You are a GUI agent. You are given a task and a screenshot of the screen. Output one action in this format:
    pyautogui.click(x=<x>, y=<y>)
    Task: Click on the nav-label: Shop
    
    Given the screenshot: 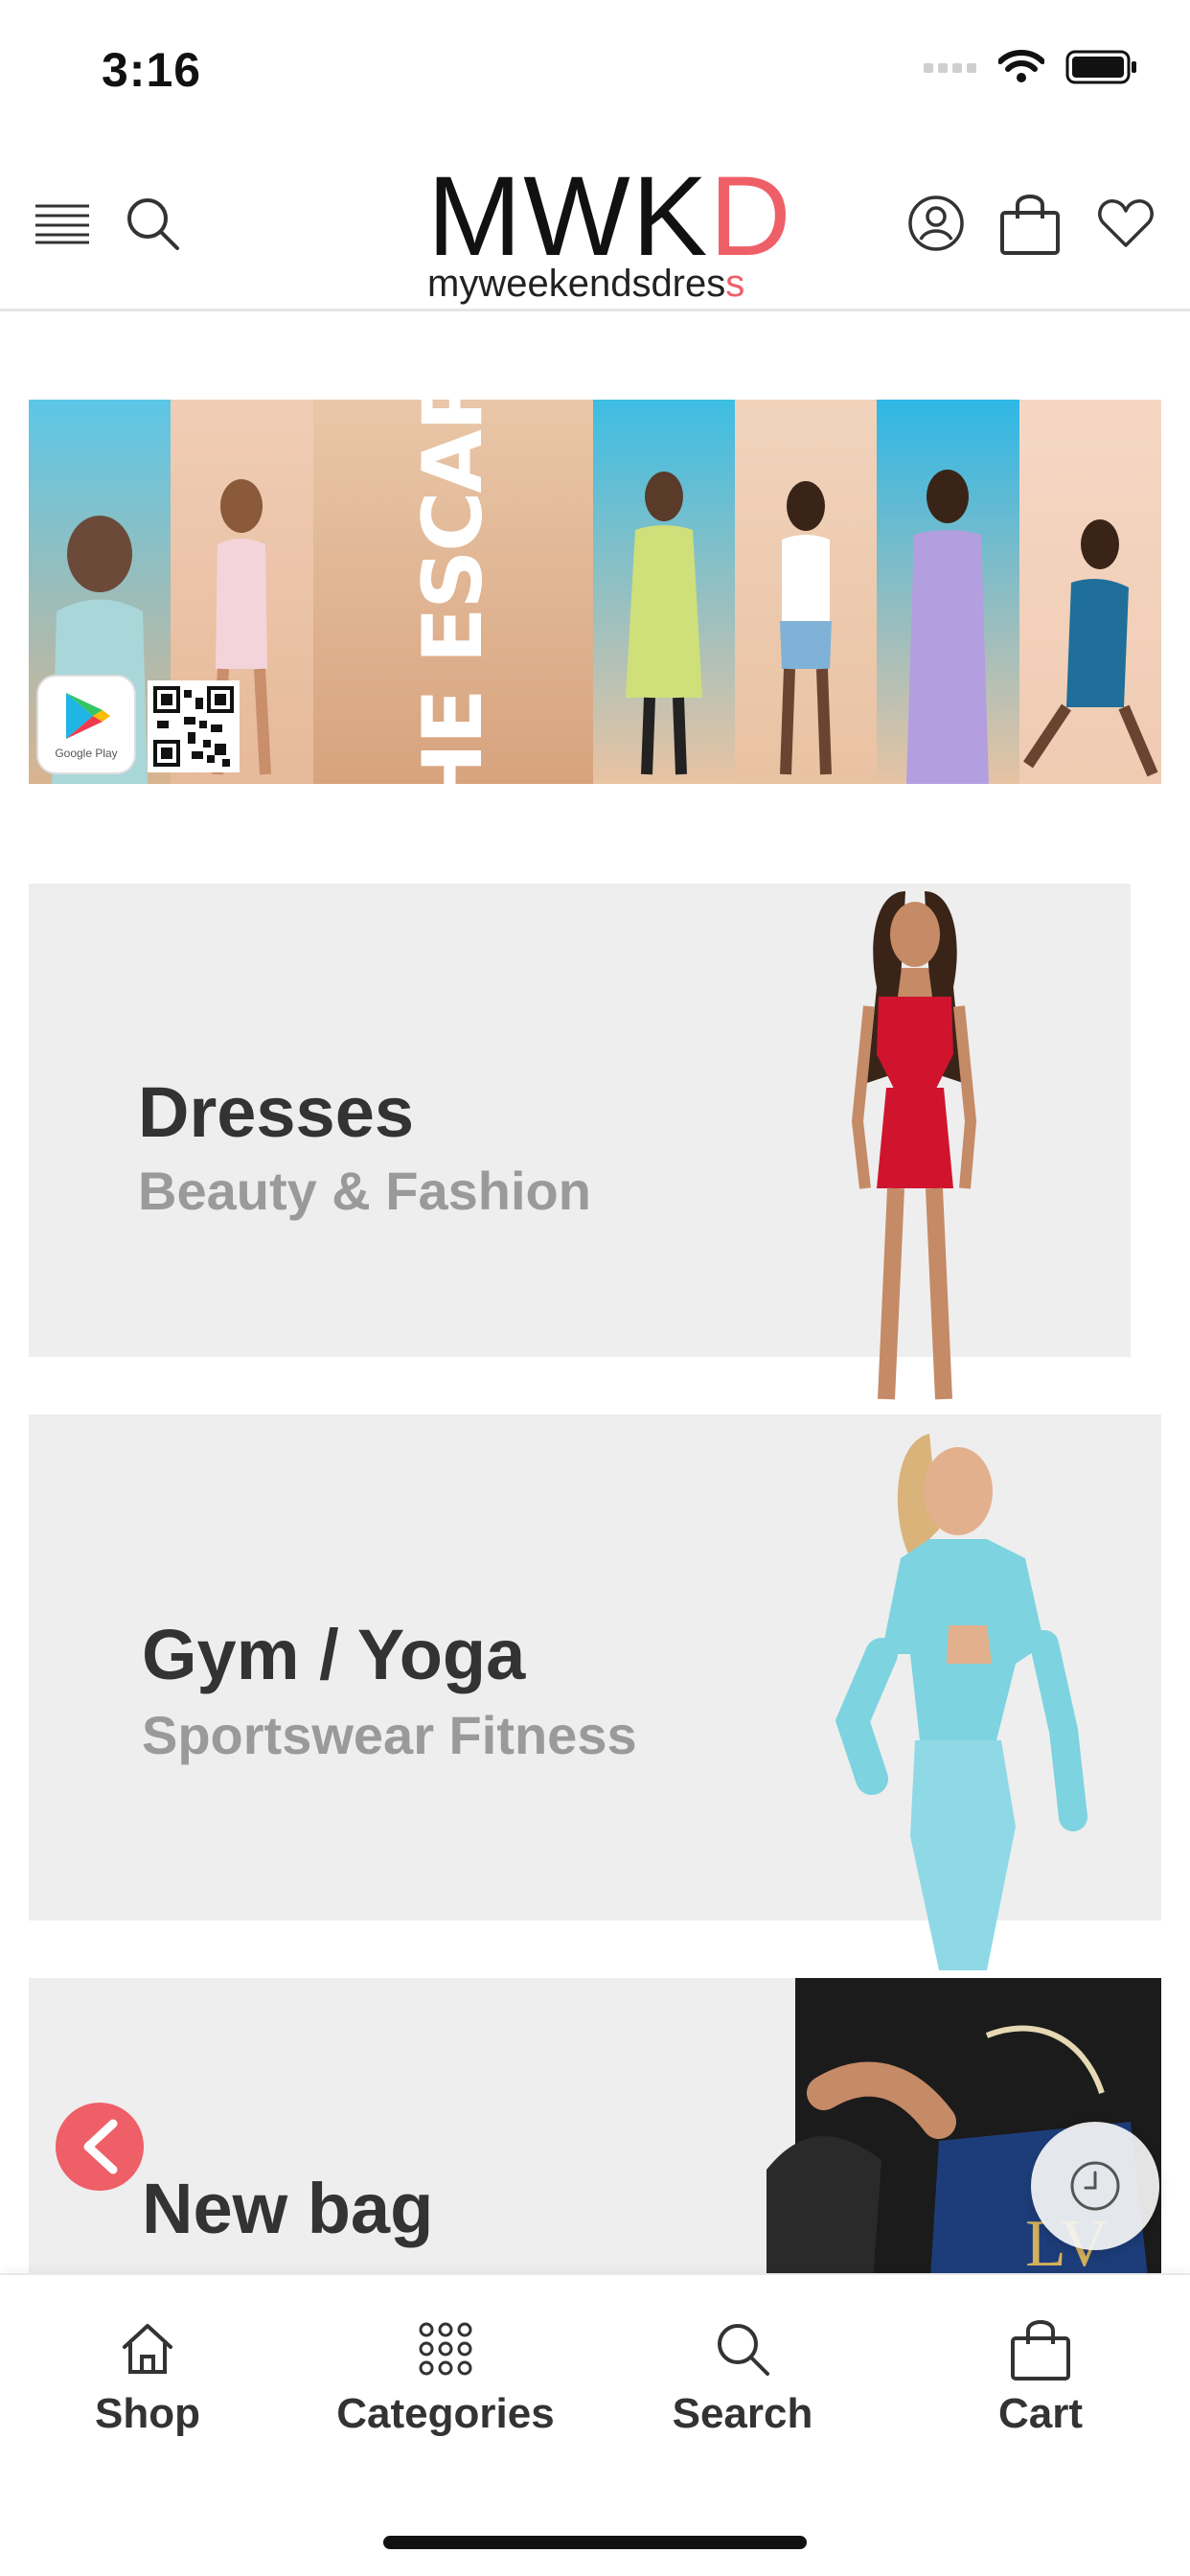 What is the action you would take?
    pyautogui.click(x=148, y=2413)
    